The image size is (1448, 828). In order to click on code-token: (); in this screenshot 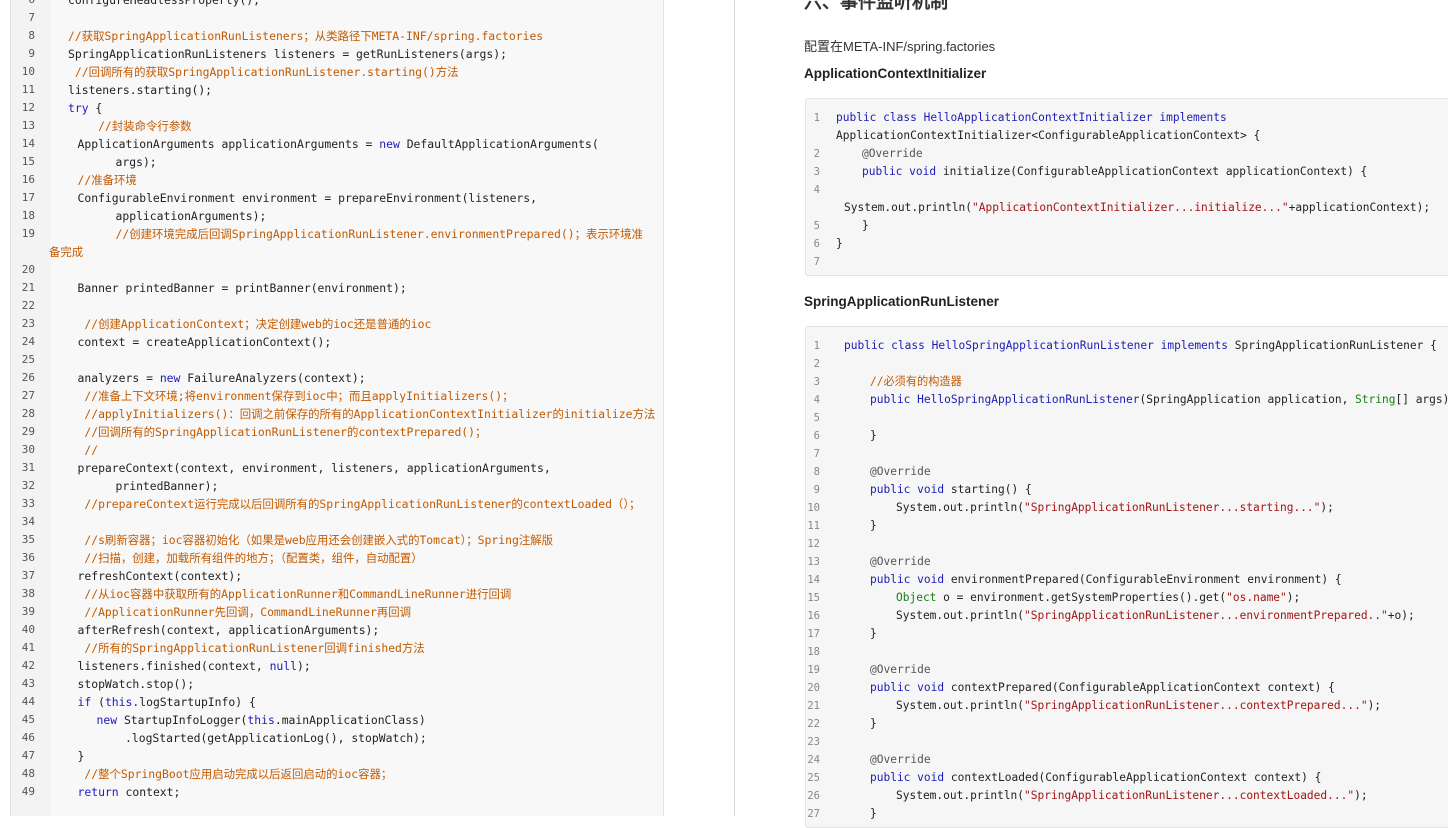, I will do `click(250, 3)`.